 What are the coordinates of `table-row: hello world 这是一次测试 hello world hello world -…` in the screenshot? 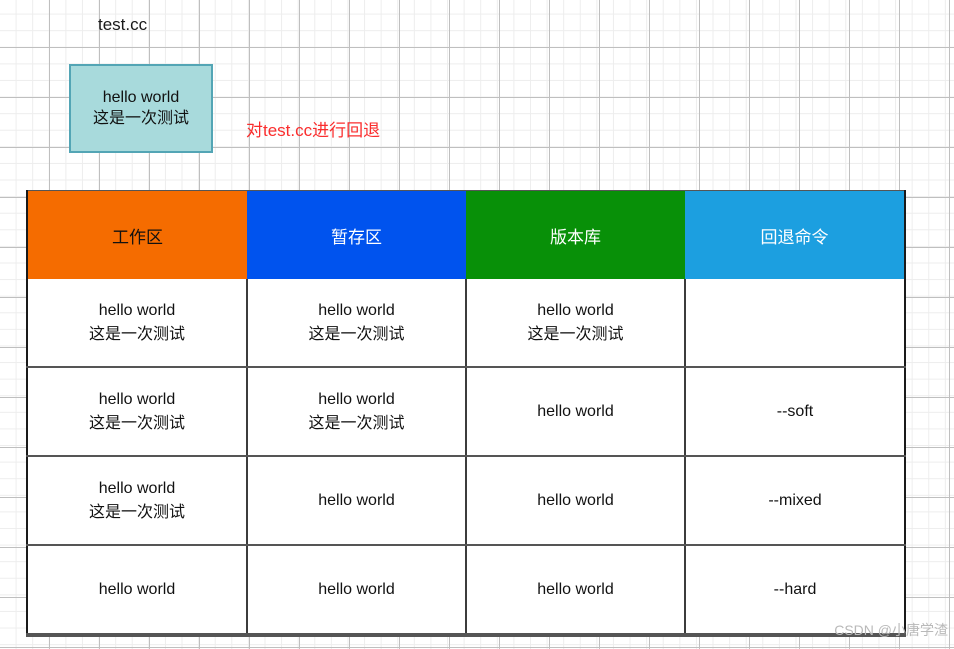 It's located at (466, 501).